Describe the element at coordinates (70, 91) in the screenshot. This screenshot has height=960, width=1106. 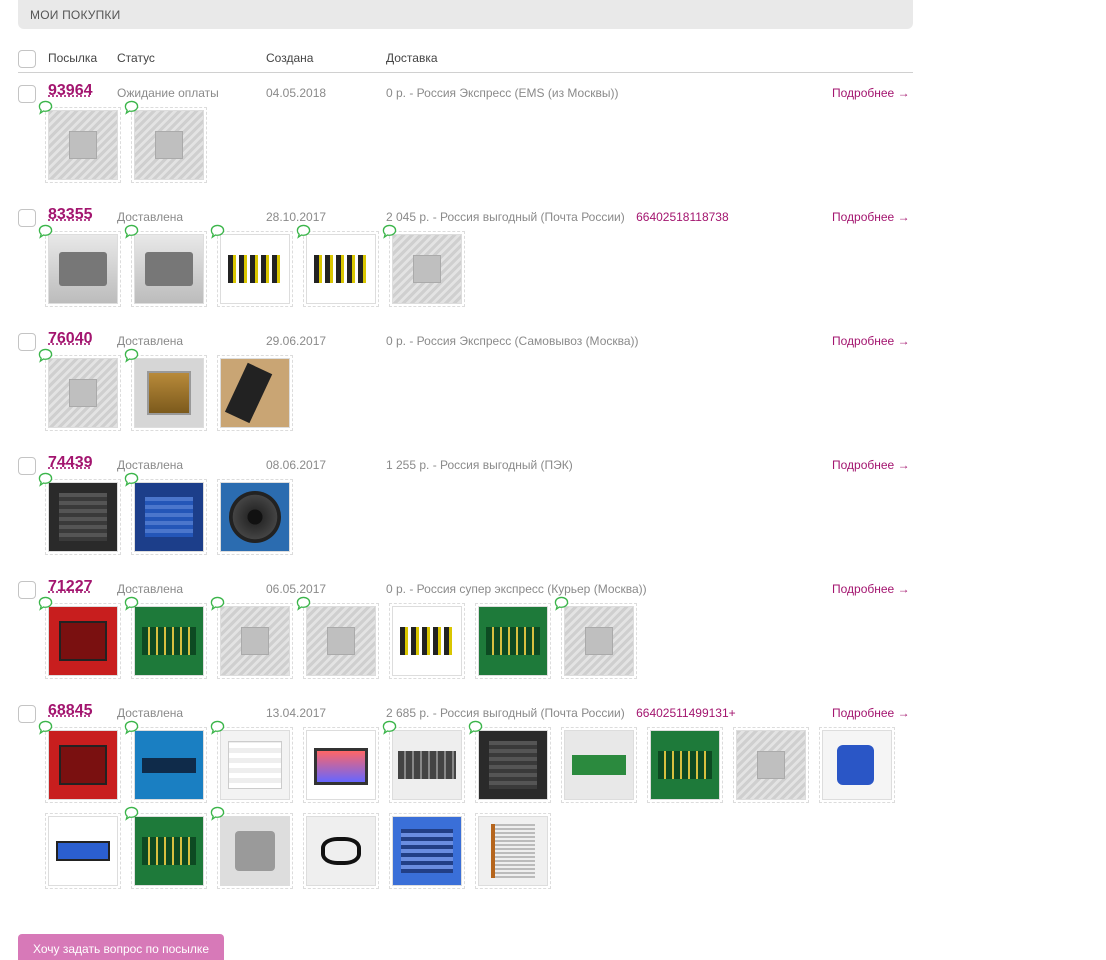
I see `order-id-link: 93964` at that location.